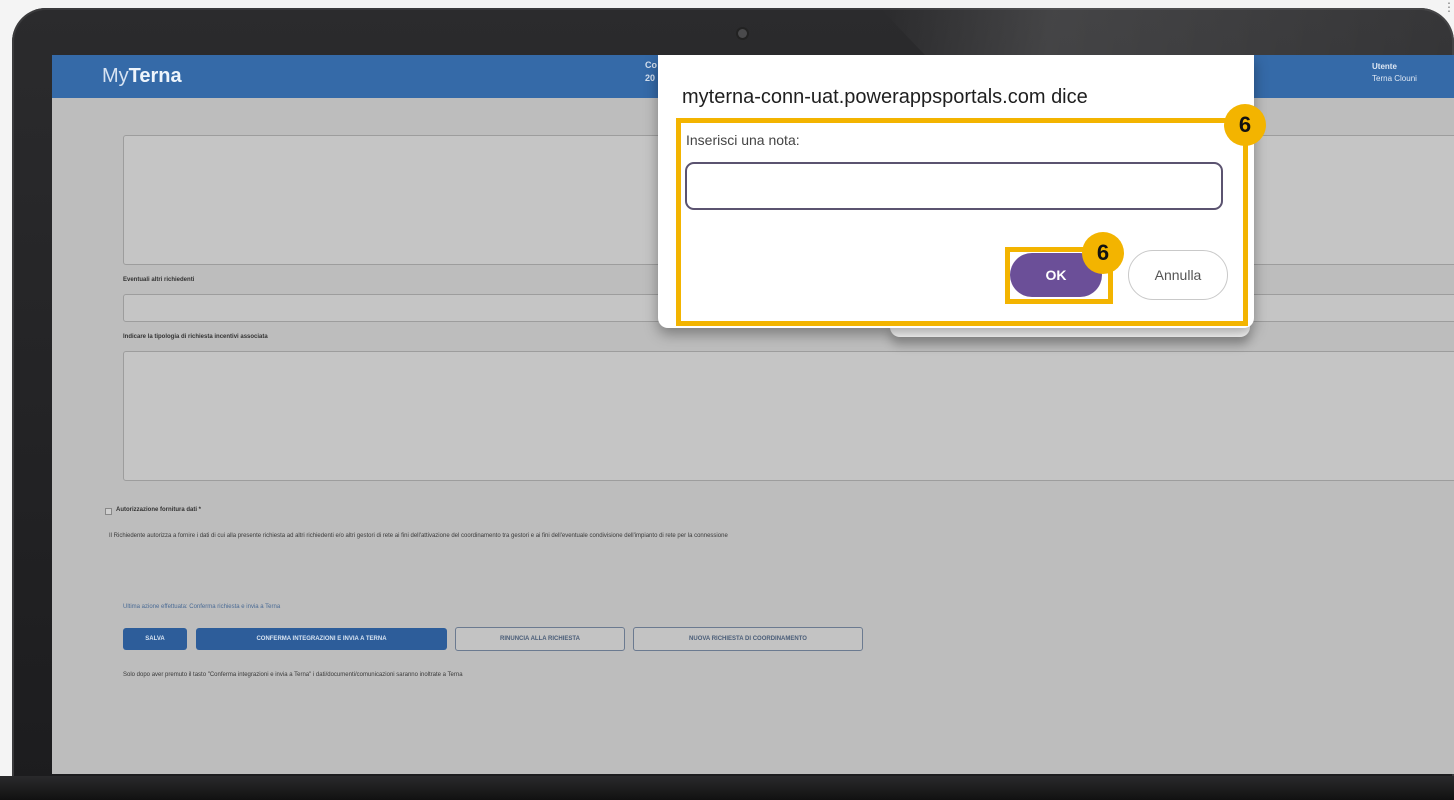  What do you see at coordinates (727, 788) in the screenshot?
I see `laptop-base` at bounding box center [727, 788].